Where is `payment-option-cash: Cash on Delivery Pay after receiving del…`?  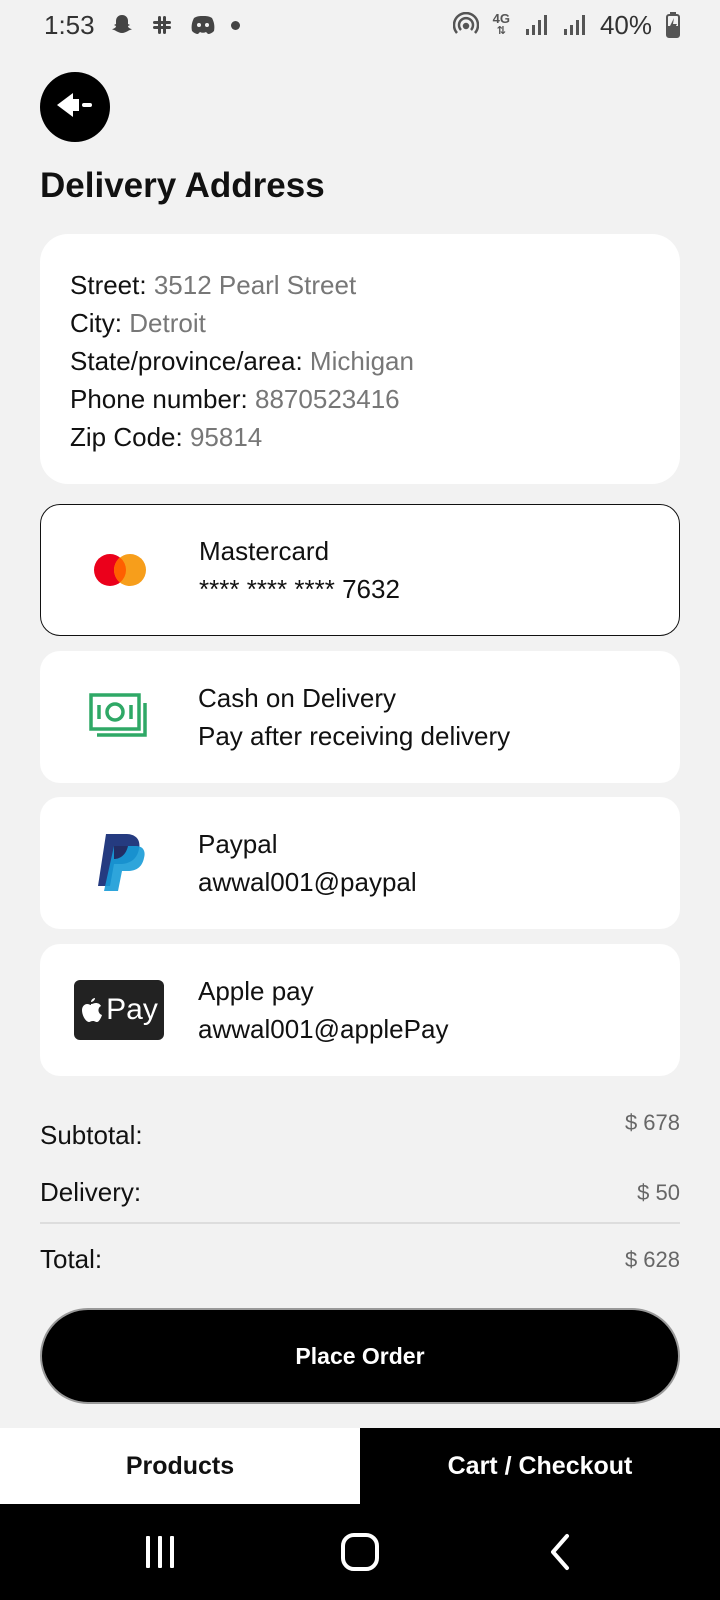
payment-option-cash: Cash on Delivery Pay after receiving del… is located at coordinates (360, 717).